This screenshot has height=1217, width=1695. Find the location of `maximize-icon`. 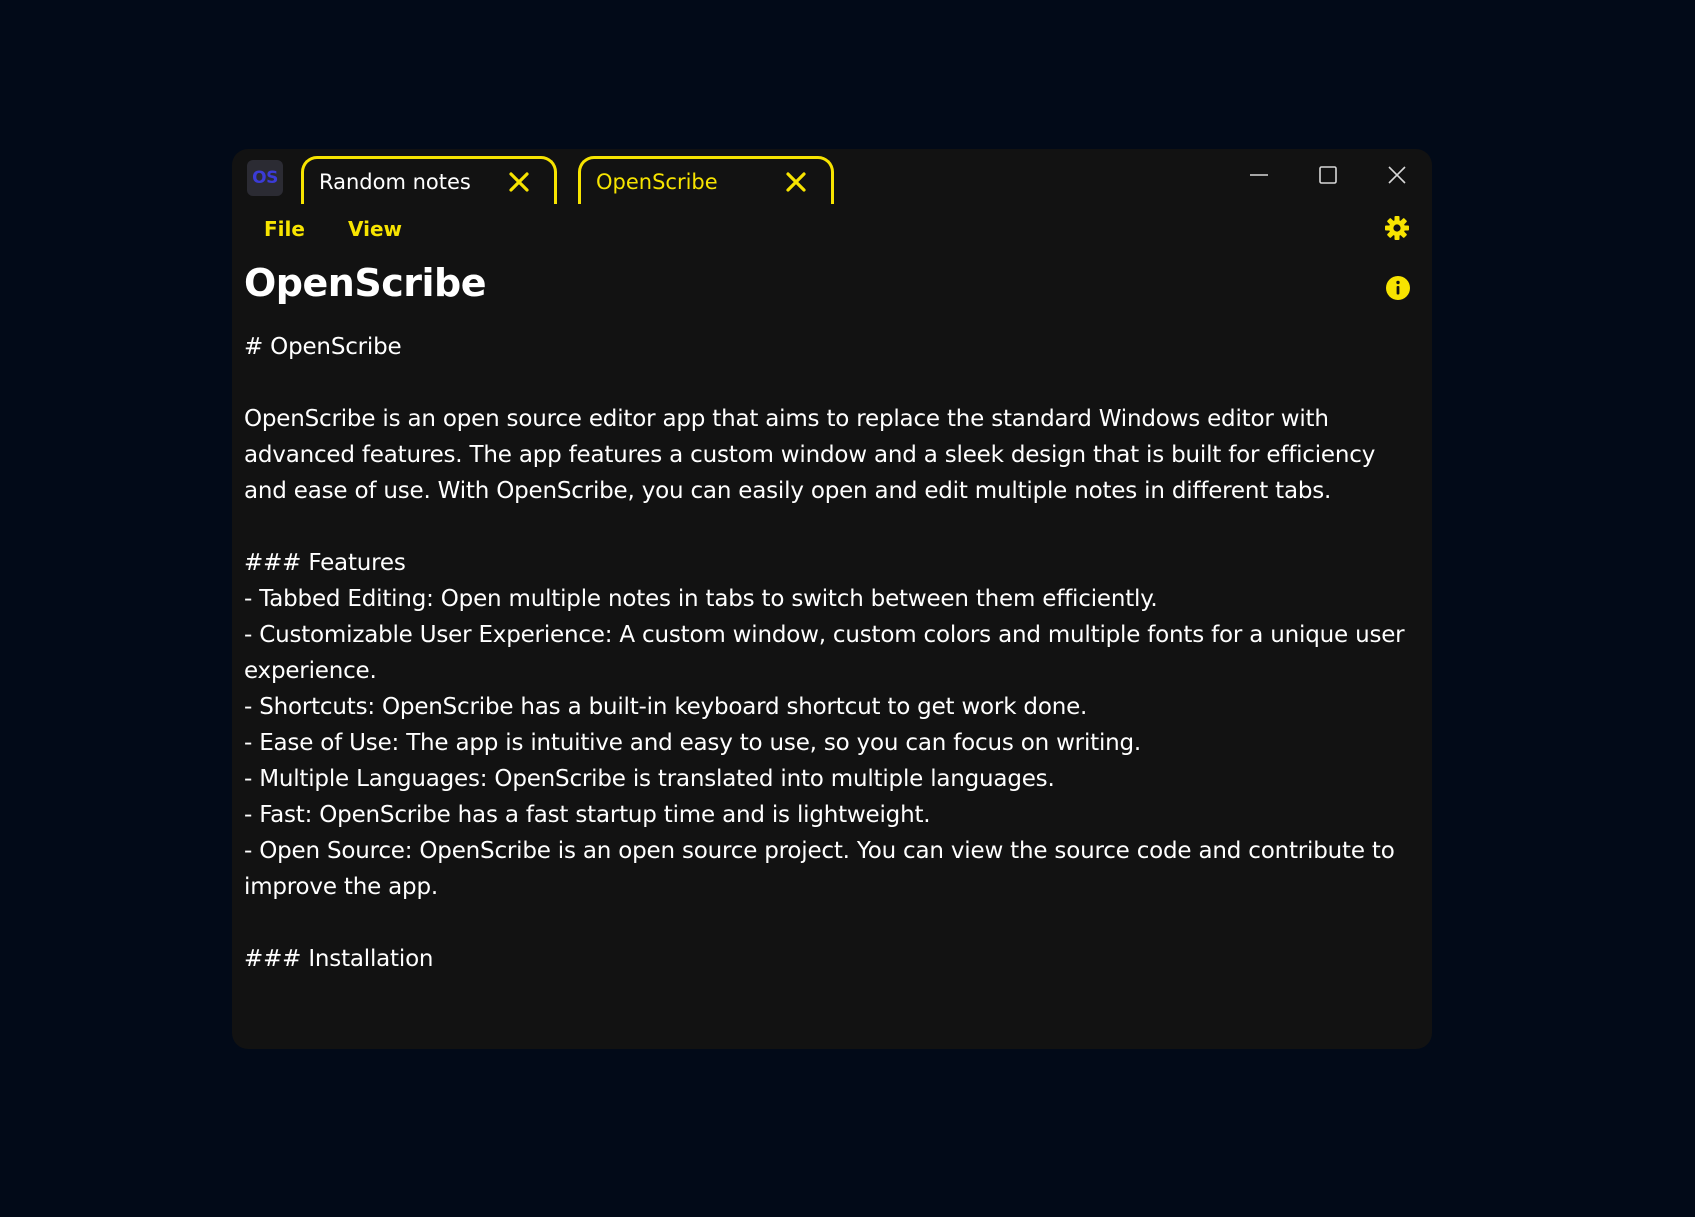

maximize-icon is located at coordinates (1328, 175).